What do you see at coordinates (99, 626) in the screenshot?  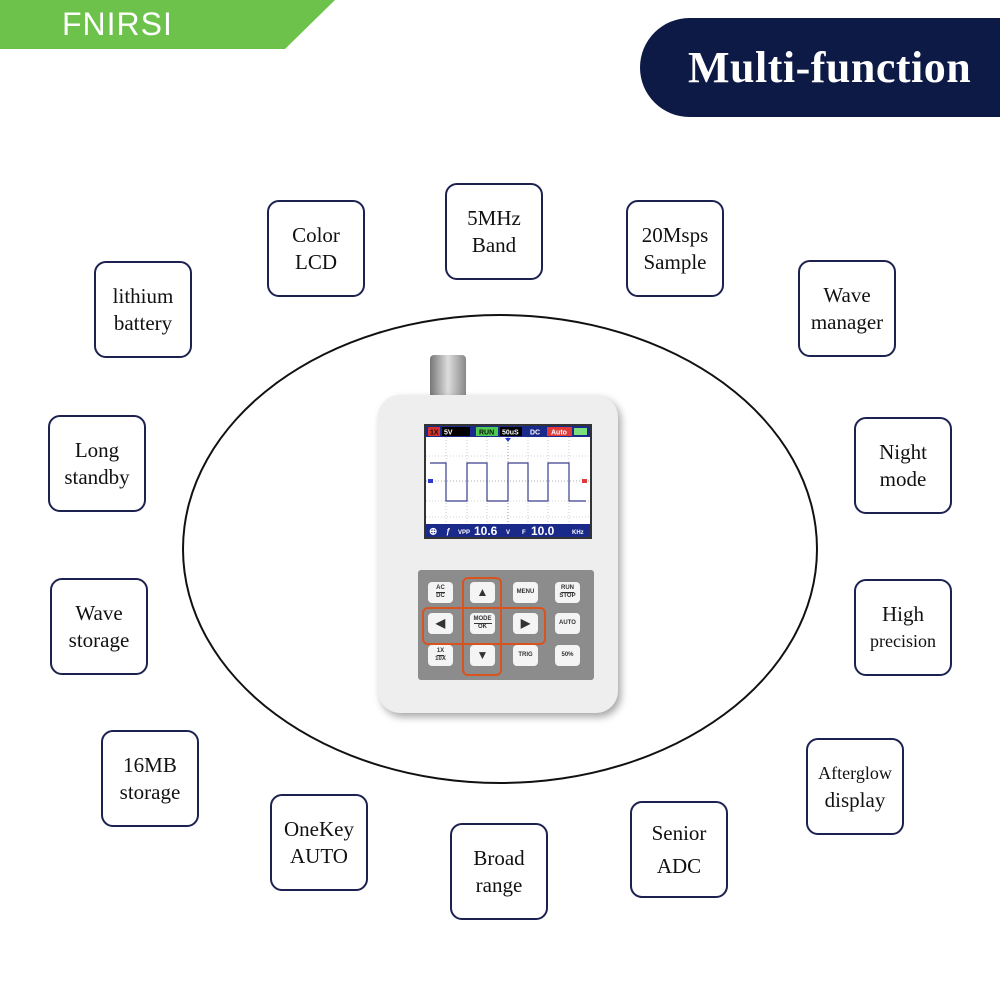 I see `feature-wave-storage: Wave storage` at bounding box center [99, 626].